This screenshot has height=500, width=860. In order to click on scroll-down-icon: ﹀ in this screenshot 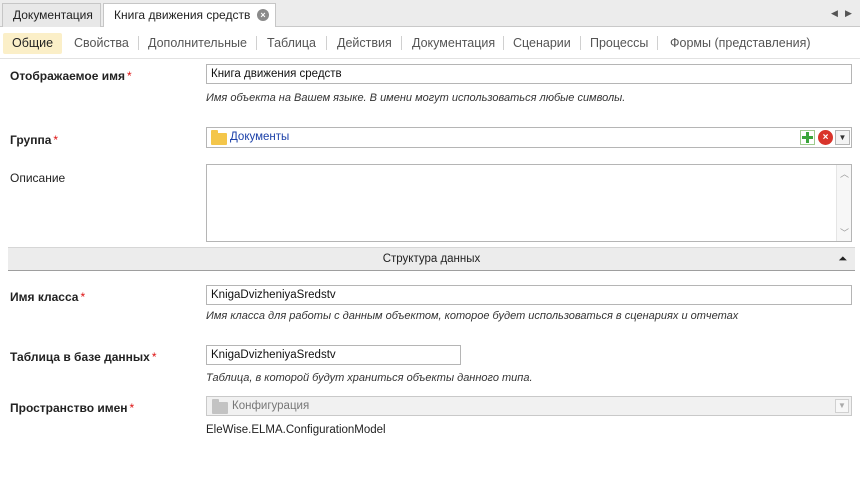, I will do `click(844, 232)`.